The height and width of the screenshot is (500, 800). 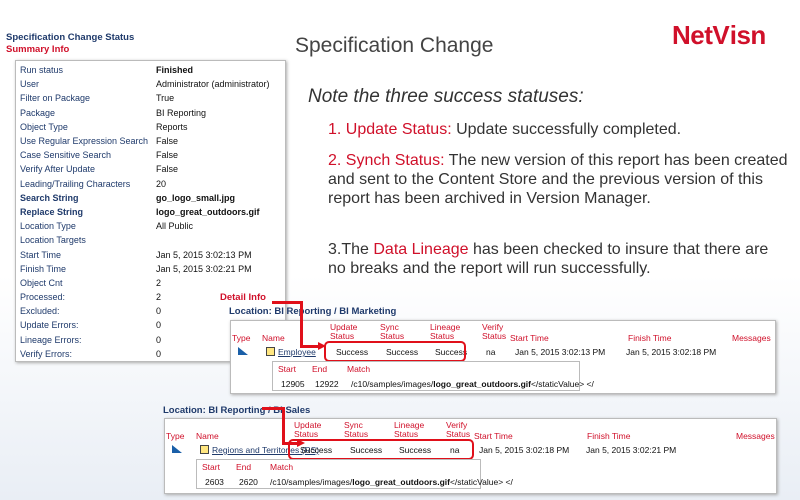 What do you see at coordinates (52, 211) in the screenshot?
I see `summary-label: Replace String` at bounding box center [52, 211].